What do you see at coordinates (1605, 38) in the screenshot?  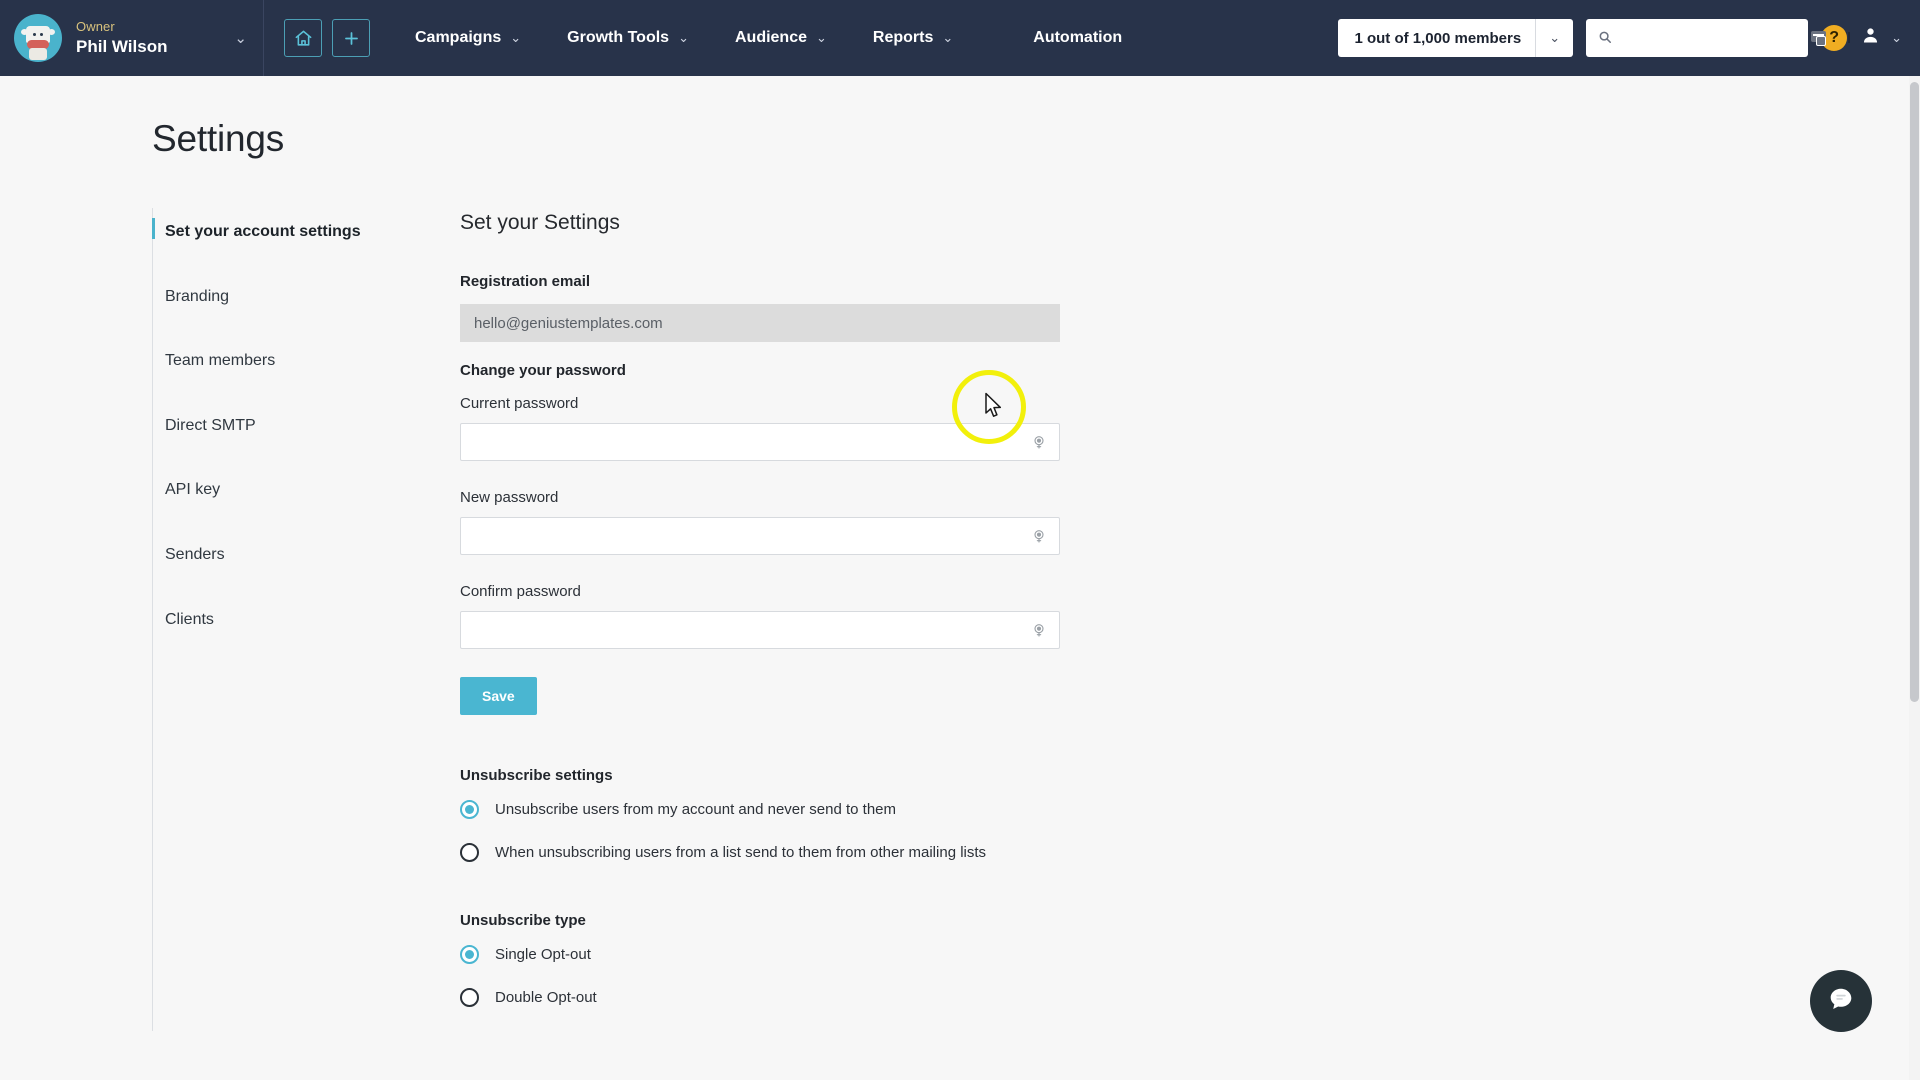 I see `search-icon` at bounding box center [1605, 38].